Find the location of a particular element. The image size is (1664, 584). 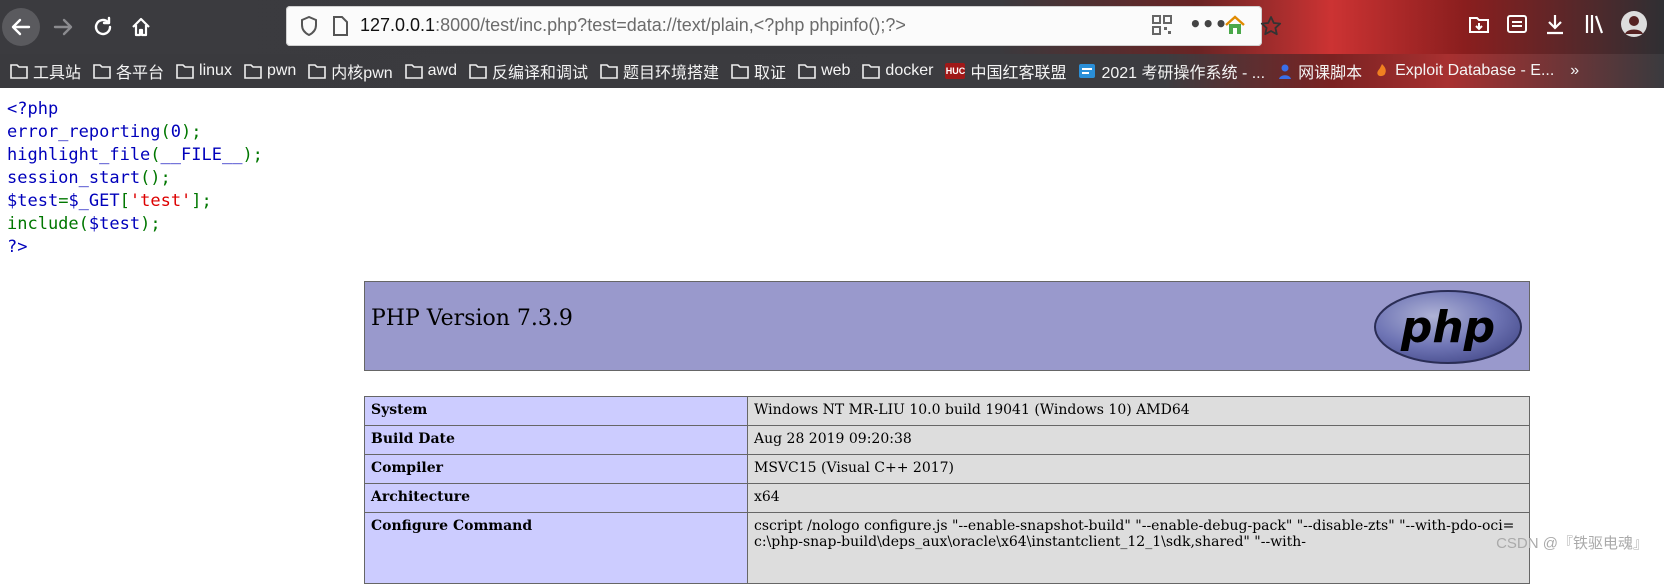

more-icon: ••• is located at coordinates (1208, 24).